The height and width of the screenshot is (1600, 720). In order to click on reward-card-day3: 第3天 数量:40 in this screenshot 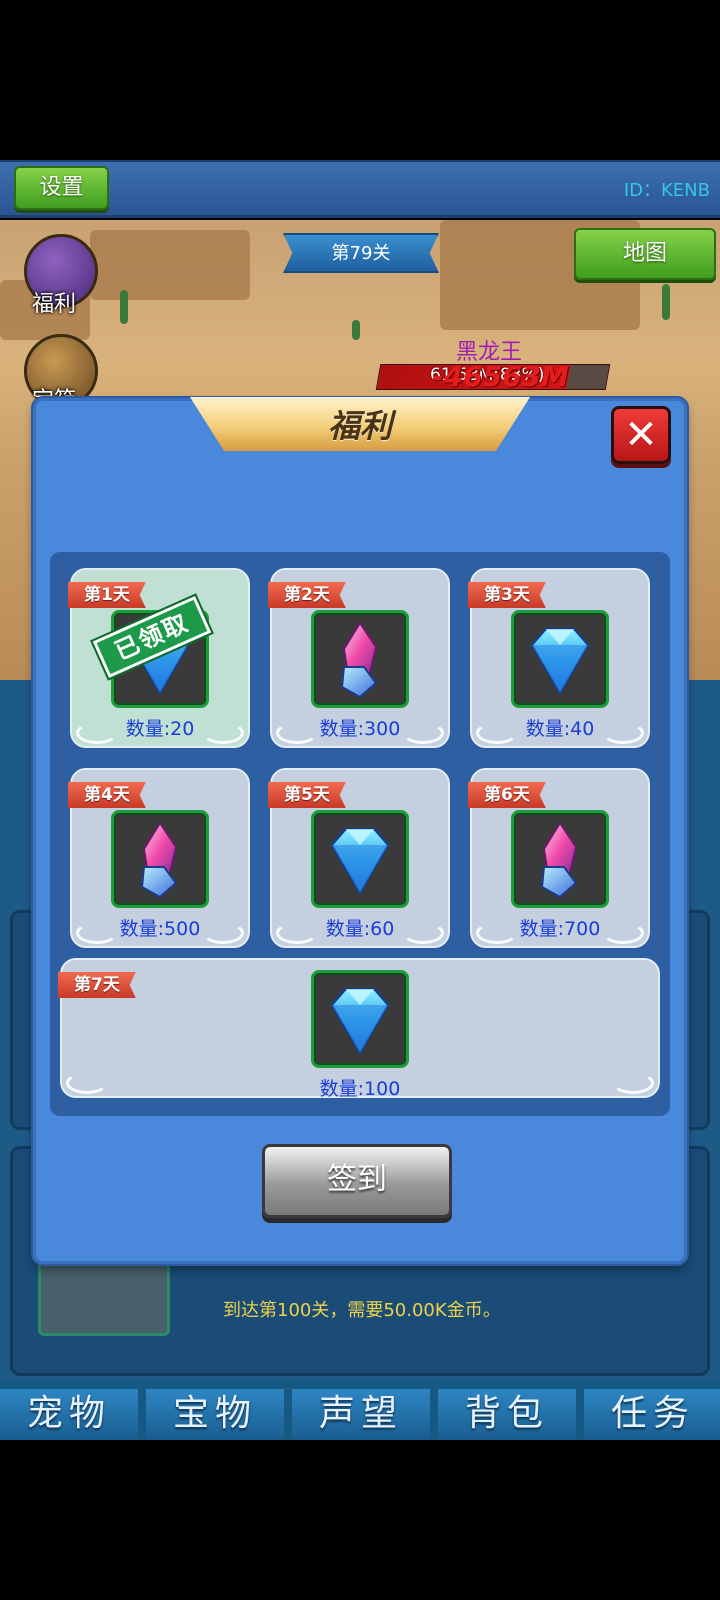, I will do `click(559, 658)`.